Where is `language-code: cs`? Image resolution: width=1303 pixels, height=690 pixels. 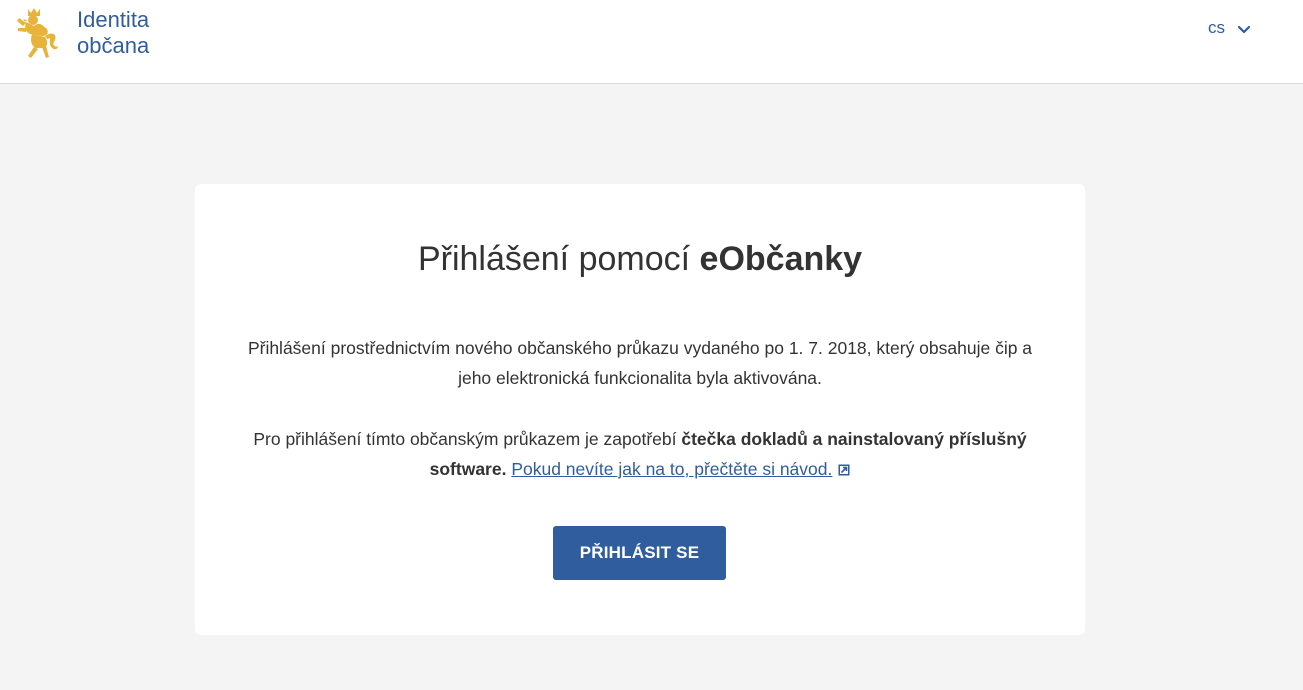
language-code: cs is located at coordinates (1216, 27).